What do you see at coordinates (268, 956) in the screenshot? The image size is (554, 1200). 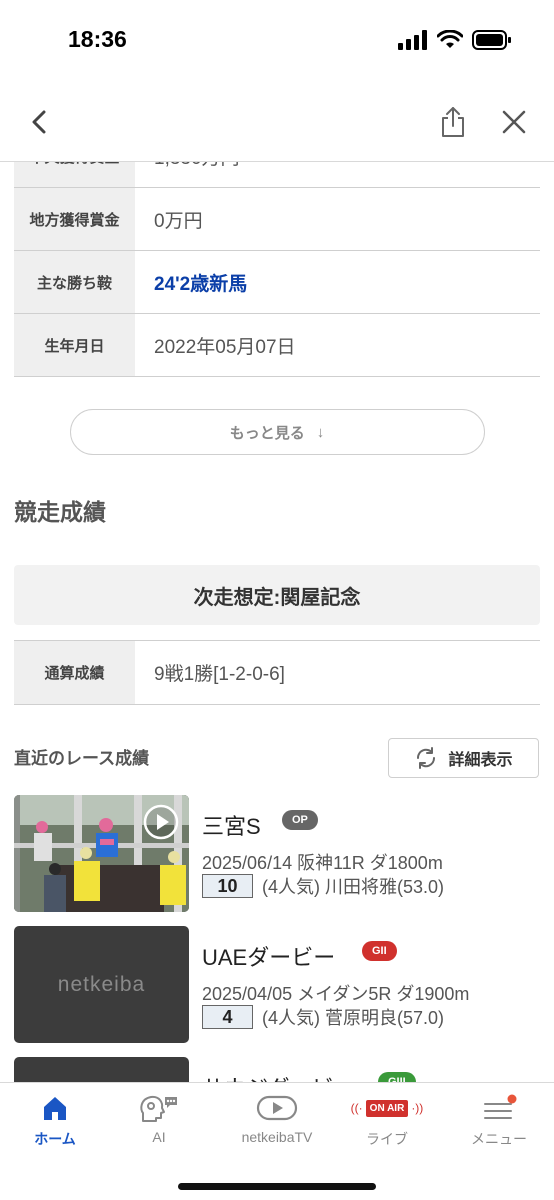 I see `race-name: UAEダービー` at bounding box center [268, 956].